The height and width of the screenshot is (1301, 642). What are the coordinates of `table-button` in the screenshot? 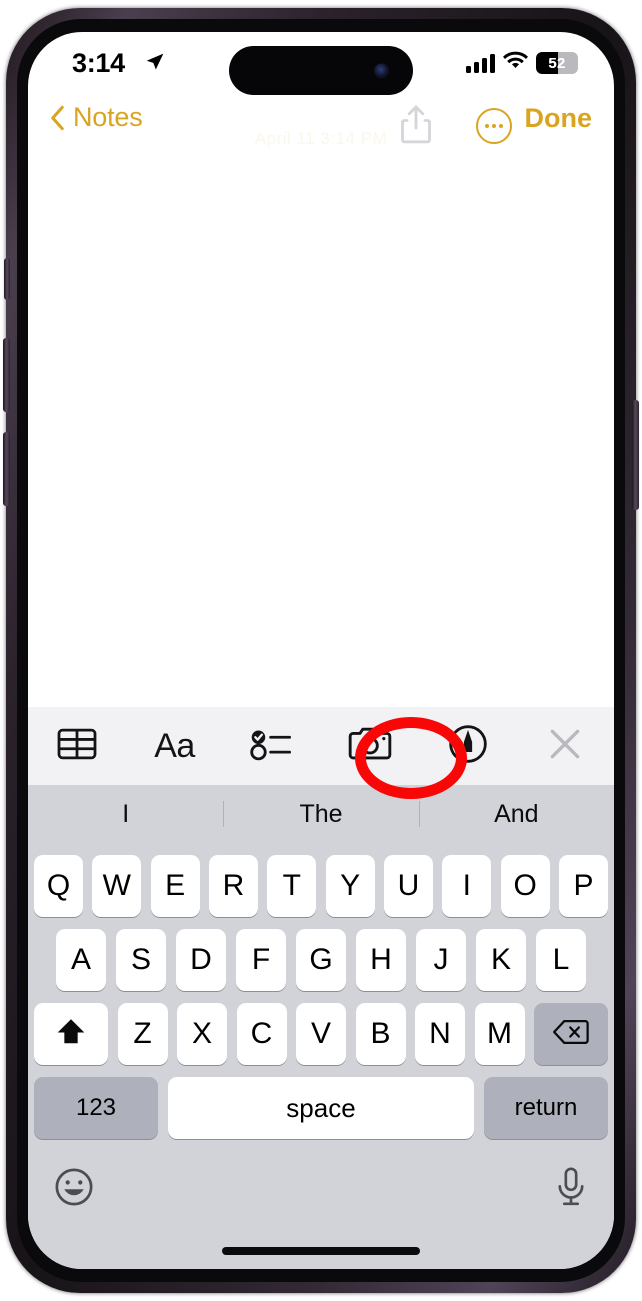 It's located at (77, 746).